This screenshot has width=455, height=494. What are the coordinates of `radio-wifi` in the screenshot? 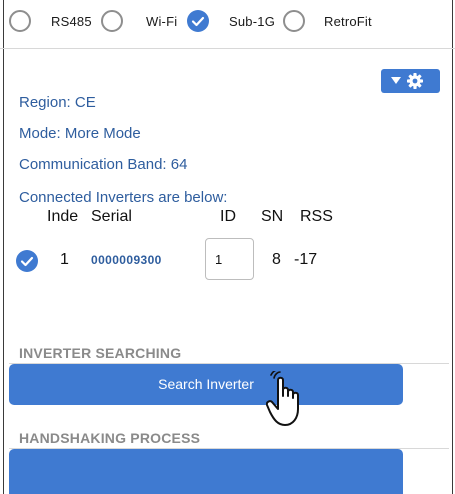 It's located at (112, 21).